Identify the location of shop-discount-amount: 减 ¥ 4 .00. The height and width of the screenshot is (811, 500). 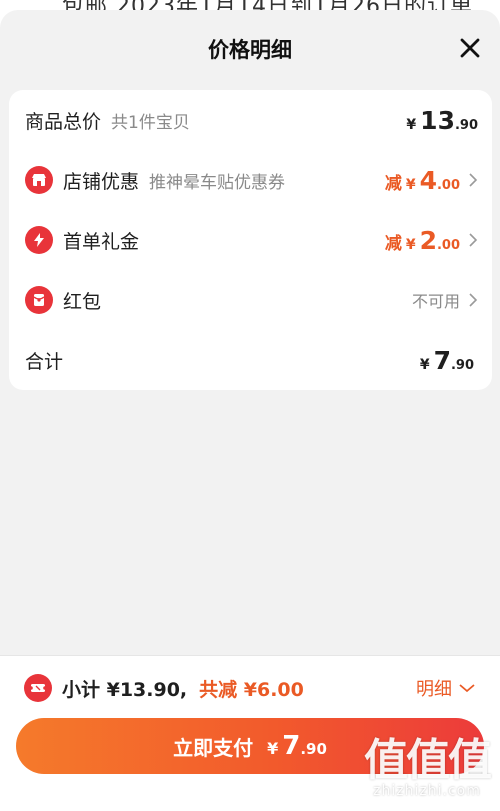
(431, 180).